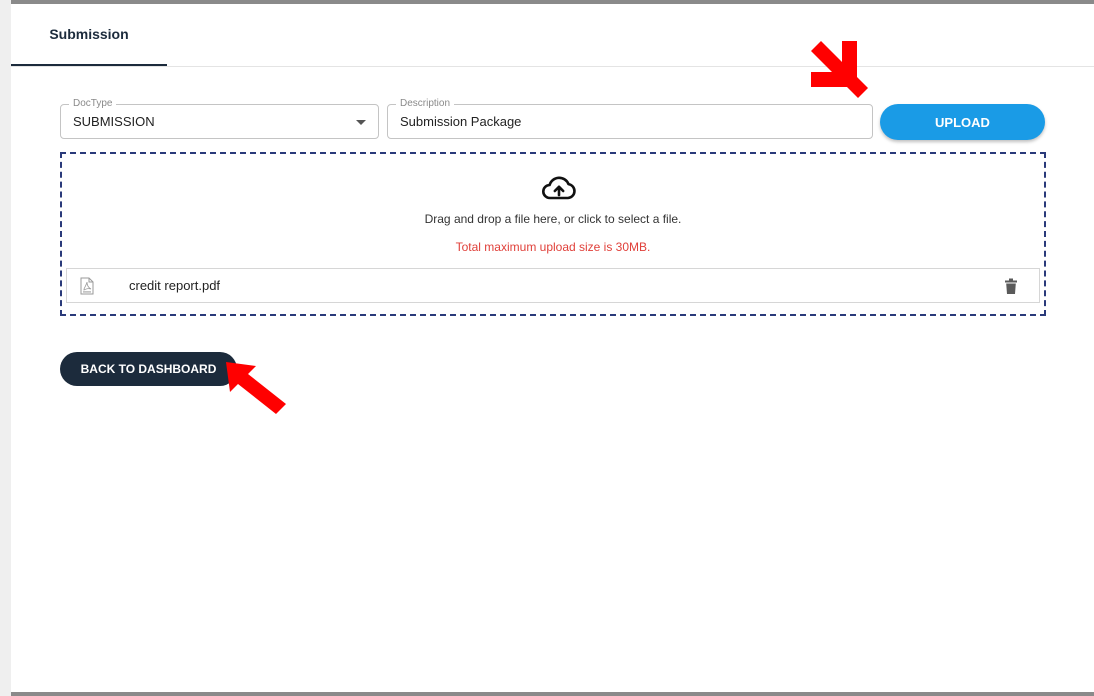  Describe the element at coordinates (93, 104) in the screenshot. I see `doctype-legend: DocType` at that location.